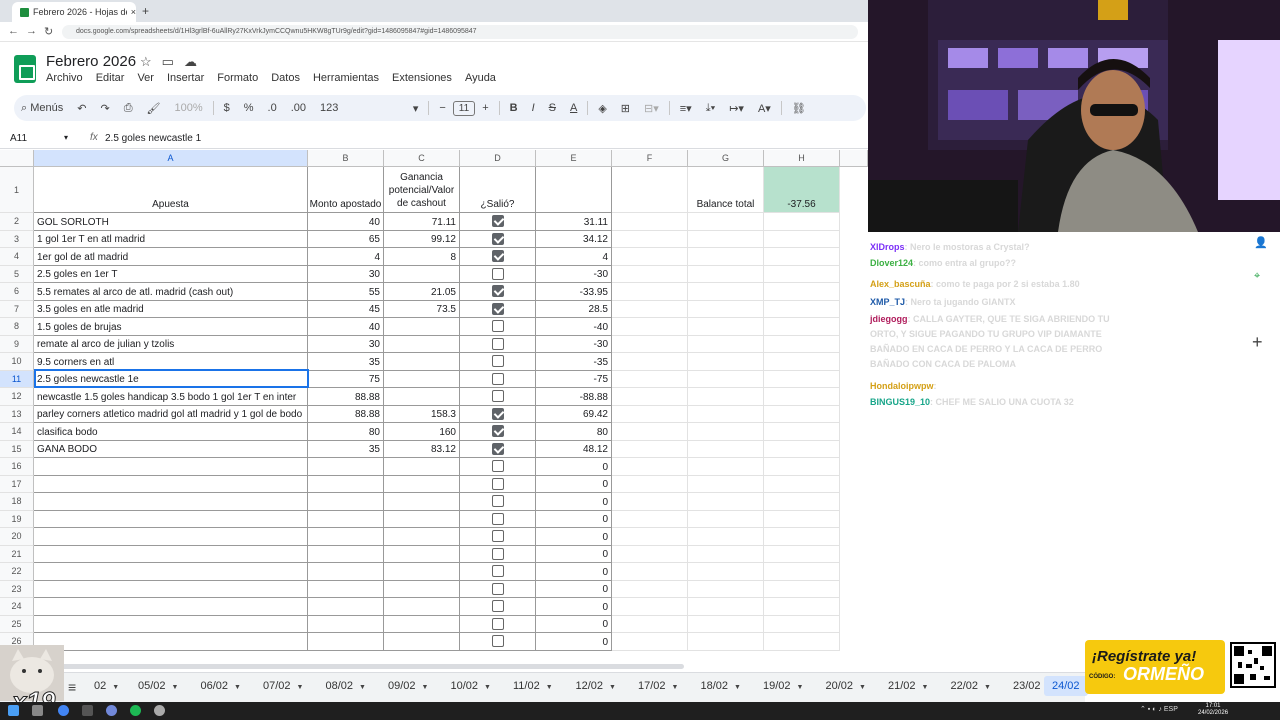 The image size is (1280, 720). I want to click on row-header: 7, so click(17, 309).